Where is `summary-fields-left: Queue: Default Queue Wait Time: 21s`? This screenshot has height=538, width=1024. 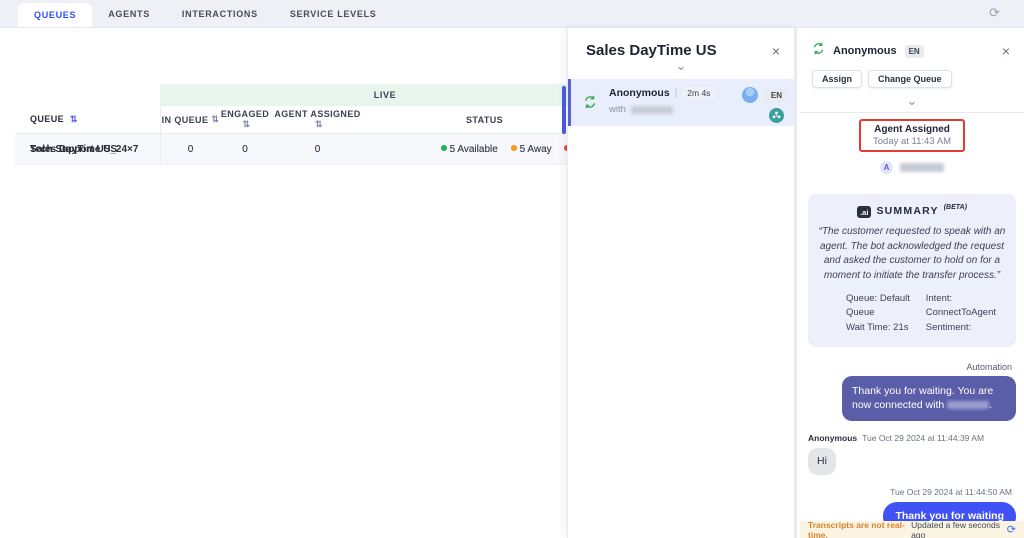 summary-fields-left: Queue: Default Queue Wait Time: 21s is located at coordinates (878, 313).